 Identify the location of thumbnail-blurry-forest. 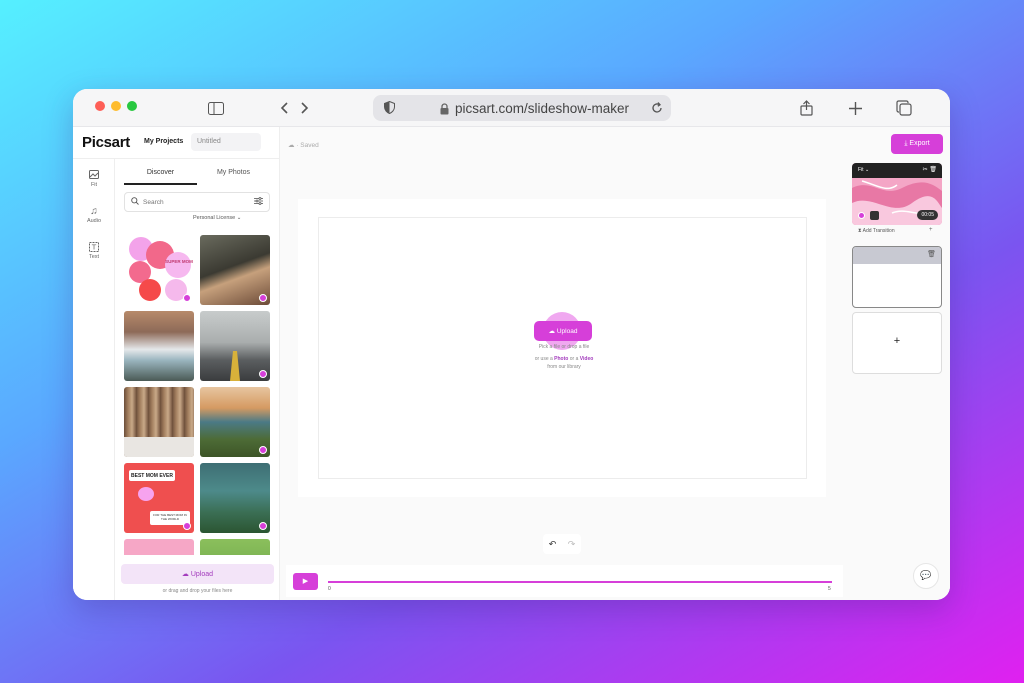
(159, 422).